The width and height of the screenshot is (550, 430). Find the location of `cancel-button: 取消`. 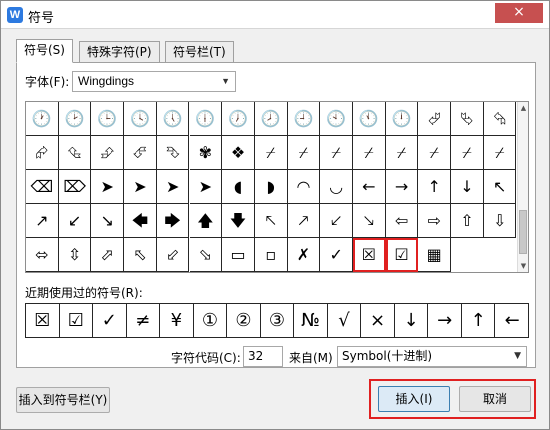

cancel-button: 取消 is located at coordinates (495, 399).